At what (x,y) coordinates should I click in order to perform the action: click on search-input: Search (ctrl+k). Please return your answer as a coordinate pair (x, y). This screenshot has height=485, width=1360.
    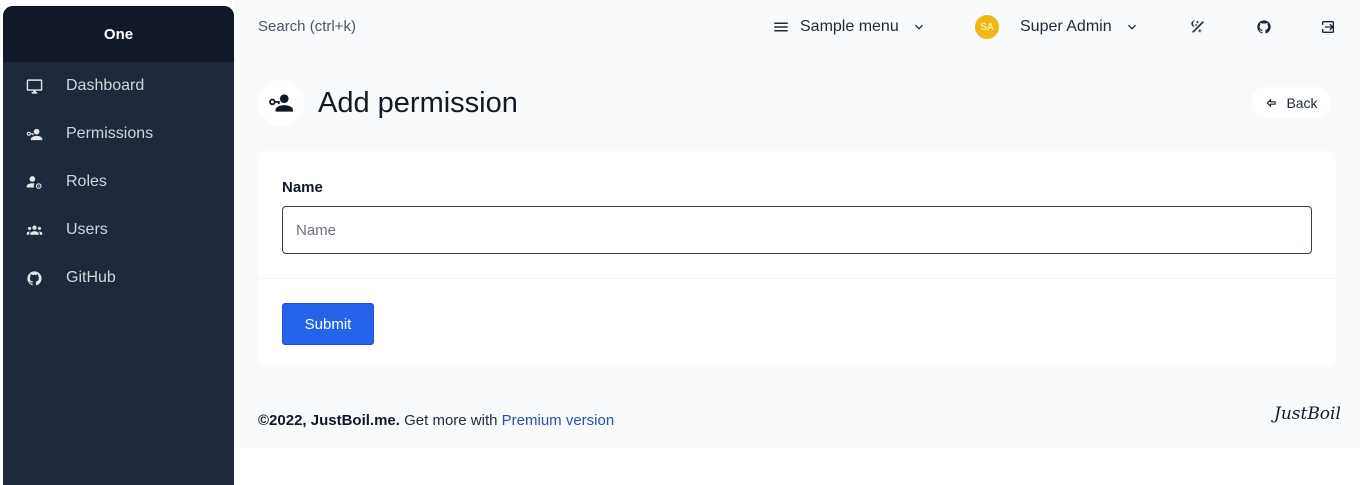
    Looking at the image, I should click on (307, 26).